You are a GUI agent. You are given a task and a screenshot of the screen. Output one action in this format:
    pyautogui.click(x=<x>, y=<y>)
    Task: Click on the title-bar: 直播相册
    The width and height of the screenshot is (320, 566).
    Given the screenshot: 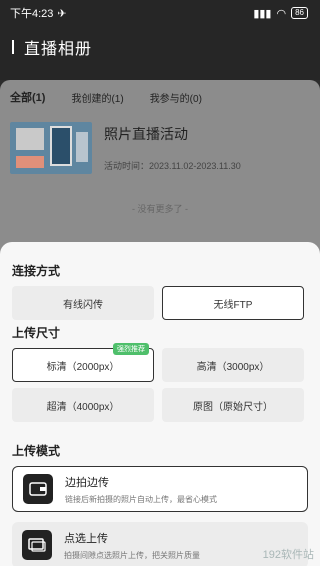 What is the action you would take?
    pyautogui.click(x=160, y=47)
    